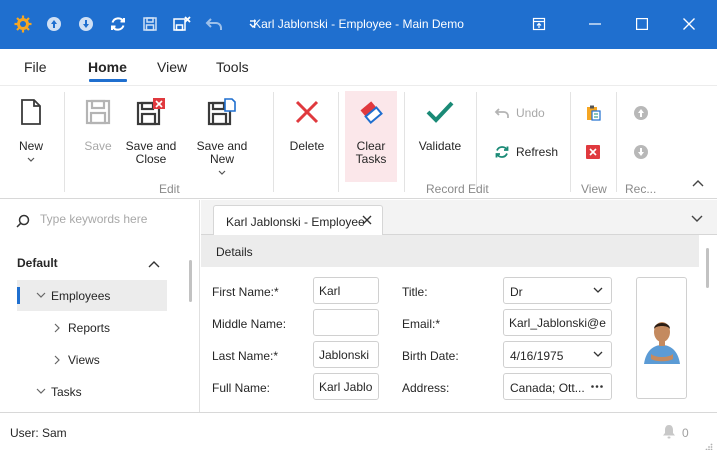  Describe the element at coordinates (346, 386) in the screenshot. I see `full-name-field` at that location.